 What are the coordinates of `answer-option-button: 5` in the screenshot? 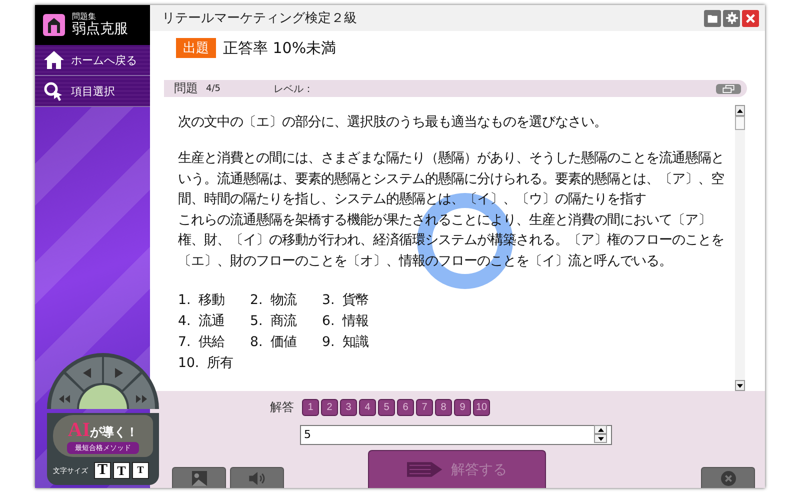 It's located at (386, 407).